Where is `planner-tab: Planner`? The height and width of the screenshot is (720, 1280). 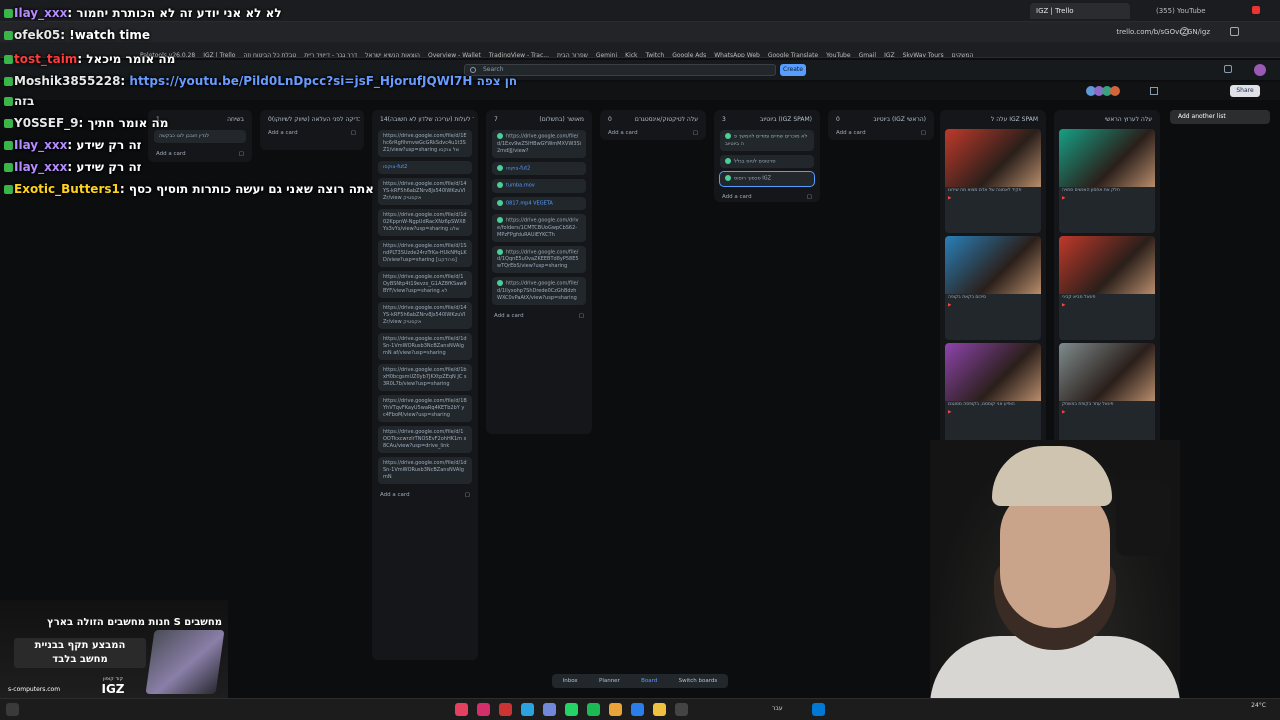
planner-tab: Planner is located at coordinates (609, 681).